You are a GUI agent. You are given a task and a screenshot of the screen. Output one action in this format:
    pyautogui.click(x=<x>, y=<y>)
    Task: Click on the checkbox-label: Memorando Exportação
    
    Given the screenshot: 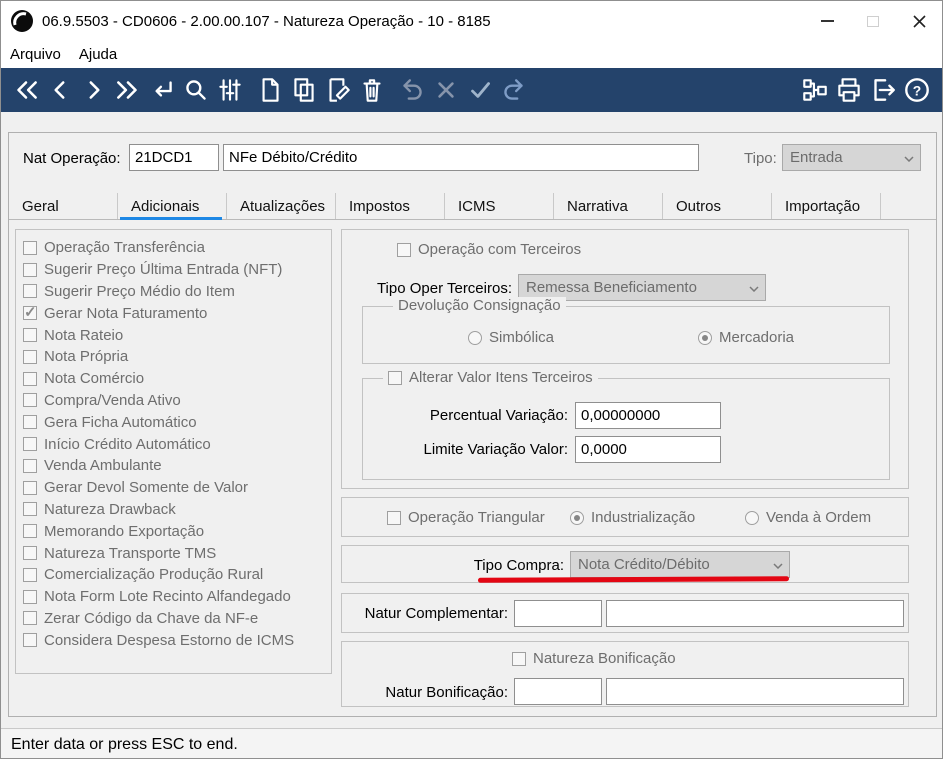 What is the action you would take?
    pyautogui.click(x=124, y=531)
    